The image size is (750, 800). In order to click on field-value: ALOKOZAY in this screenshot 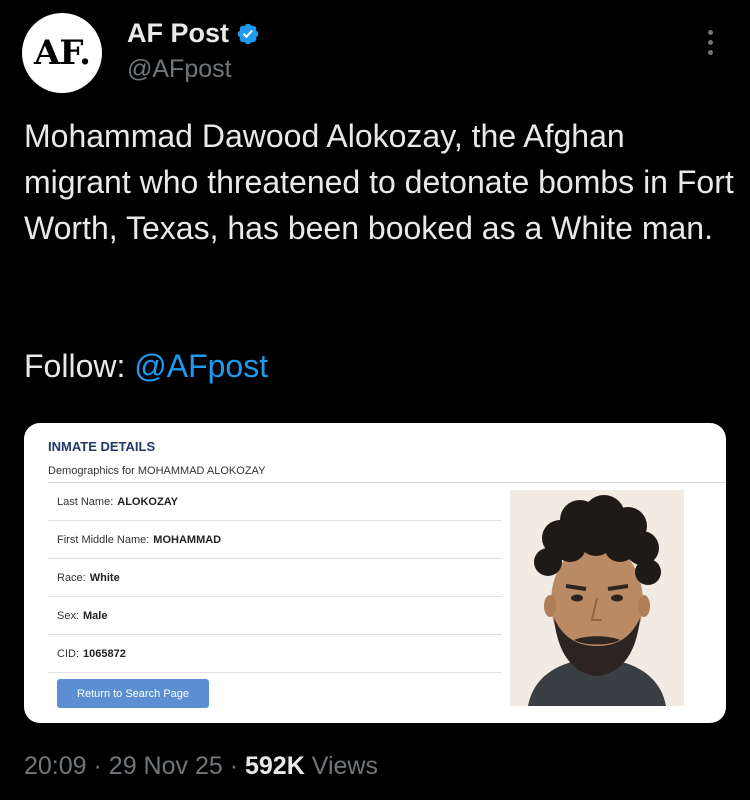, I will do `click(147, 501)`.